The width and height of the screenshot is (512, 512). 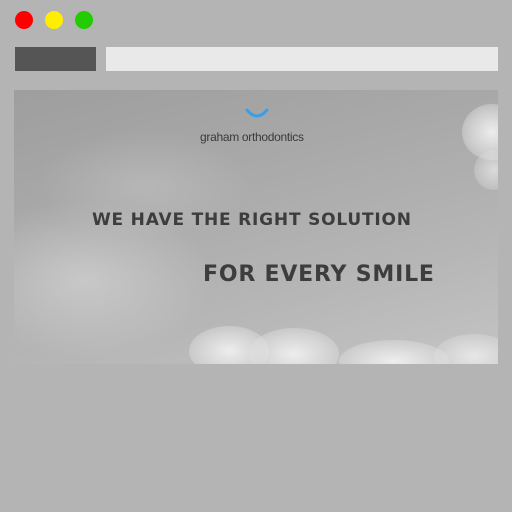 What do you see at coordinates (84, 20) in the screenshot?
I see `maximize-window-button` at bounding box center [84, 20].